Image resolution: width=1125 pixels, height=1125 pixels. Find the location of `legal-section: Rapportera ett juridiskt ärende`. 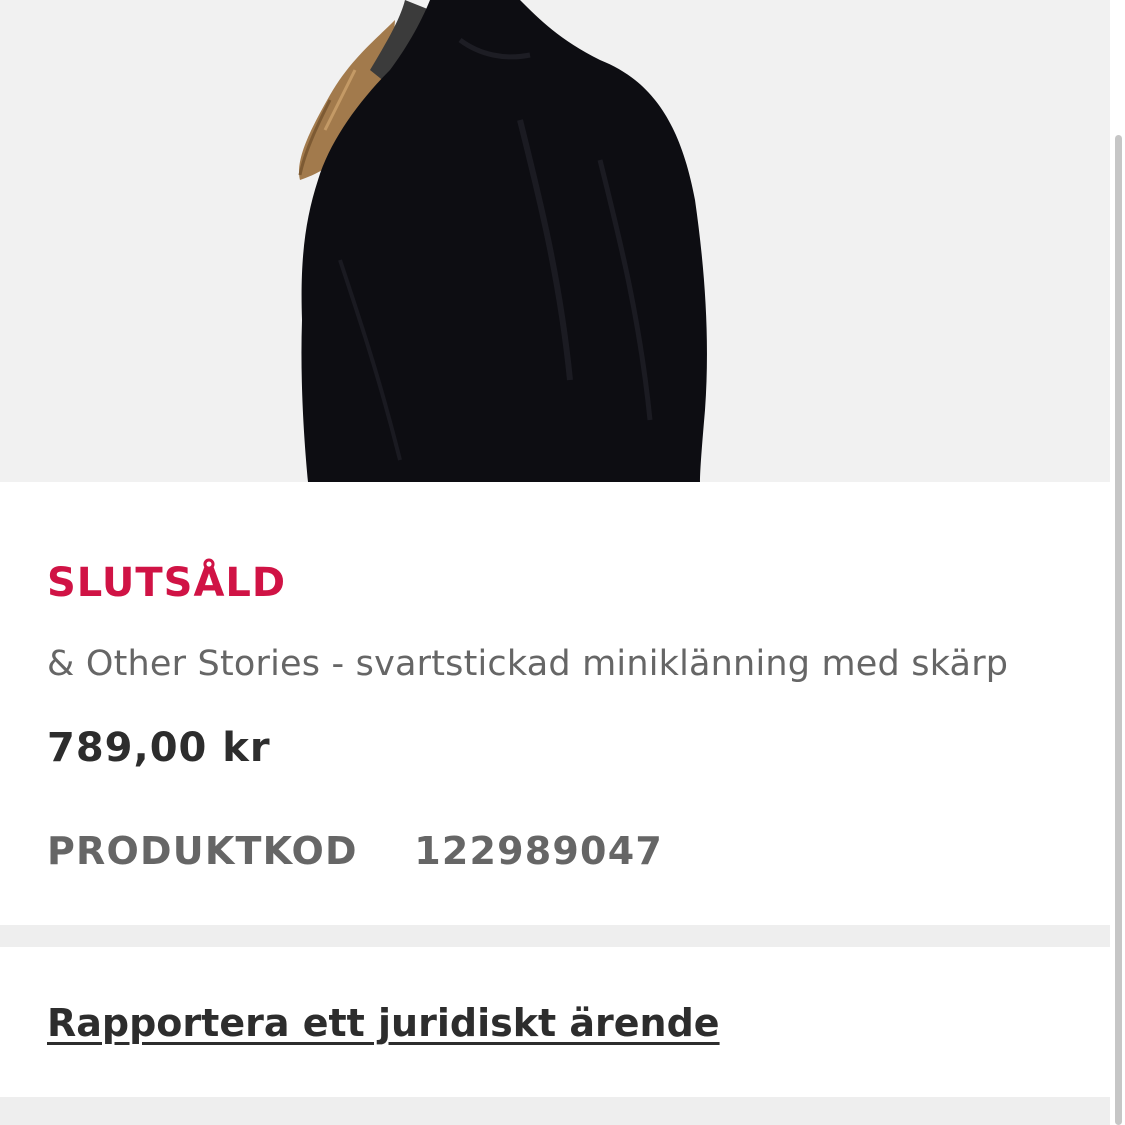

legal-section: Rapportera ett juridiskt ärende is located at coordinates (555, 1022).